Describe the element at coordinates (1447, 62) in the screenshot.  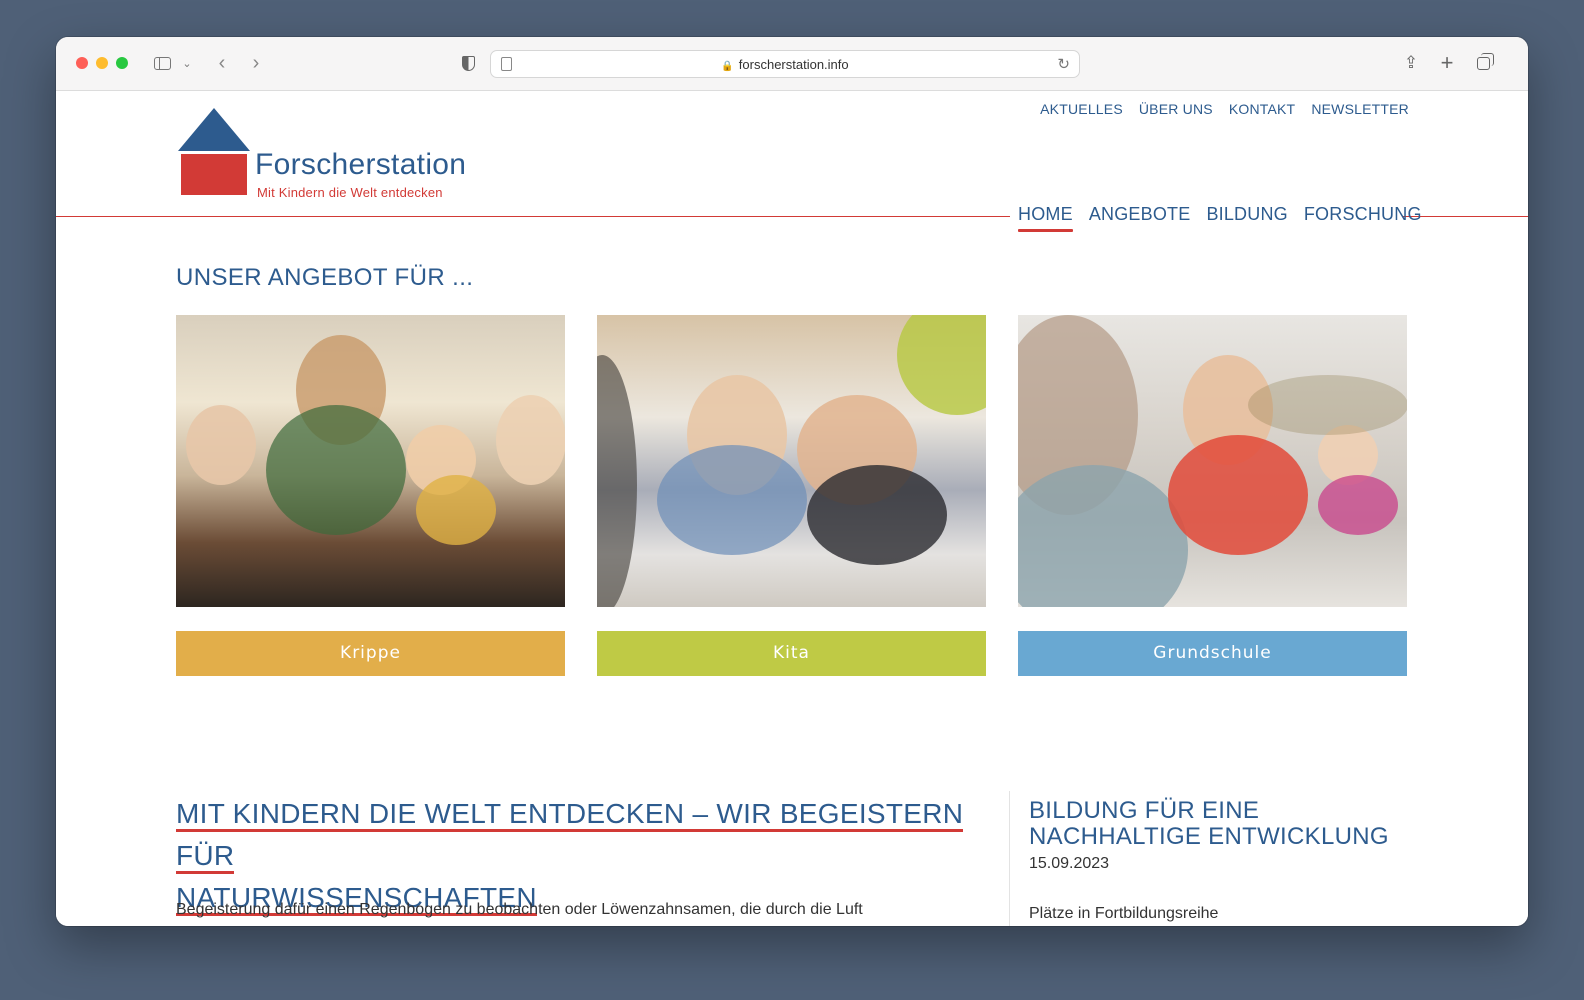
I see `new-tab-icon: +` at that location.